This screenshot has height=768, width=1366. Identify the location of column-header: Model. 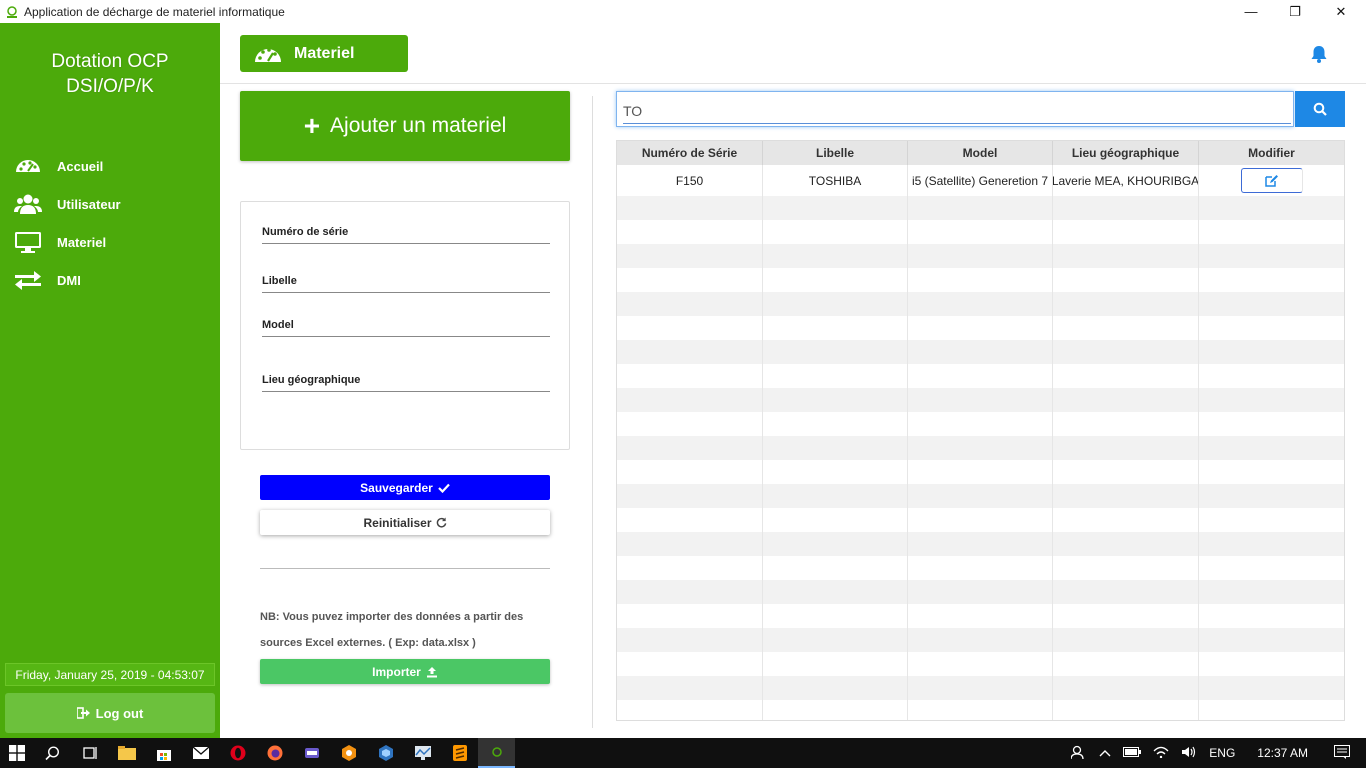
(980, 153).